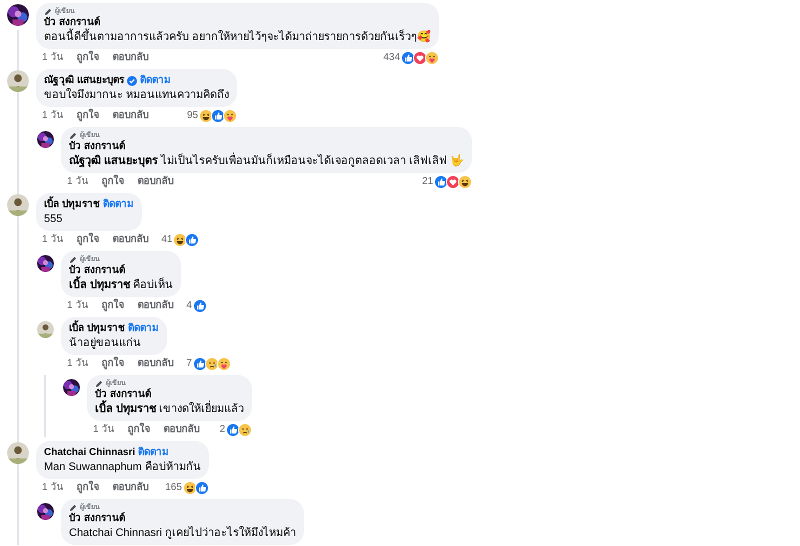 The width and height of the screenshot is (800, 546). What do you see at coordinates (137, 95) in the screenshot?
I see `comment-text: ขอบใจมึงมากนะ หมอนแทนความคิดถึง` at bounding box center [137, 95].